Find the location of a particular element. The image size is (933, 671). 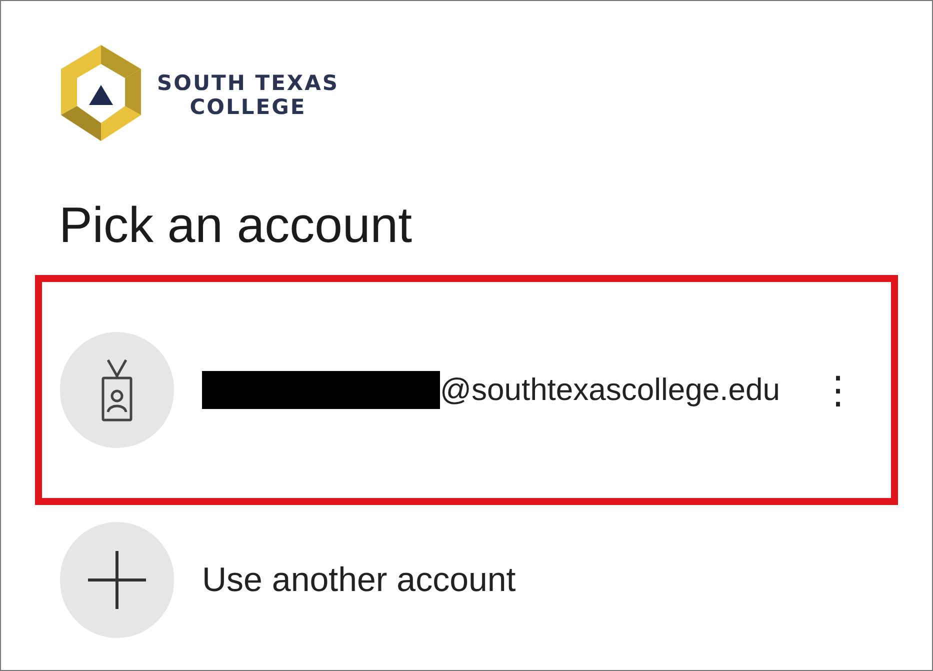

account-email: @southtexascollege.edu is located at coordinates (610, 389).